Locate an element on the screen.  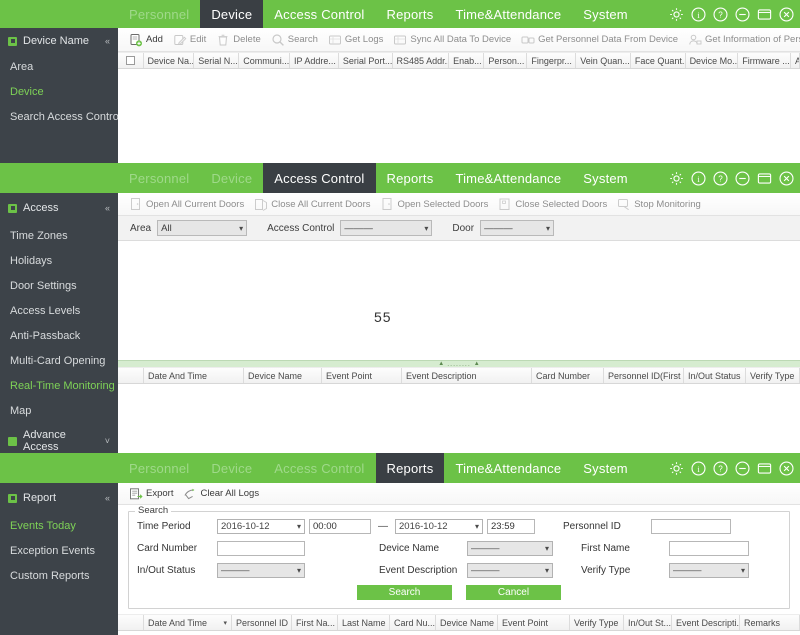
sidebar-header-report: Report « is located at coordinates (59, 498).